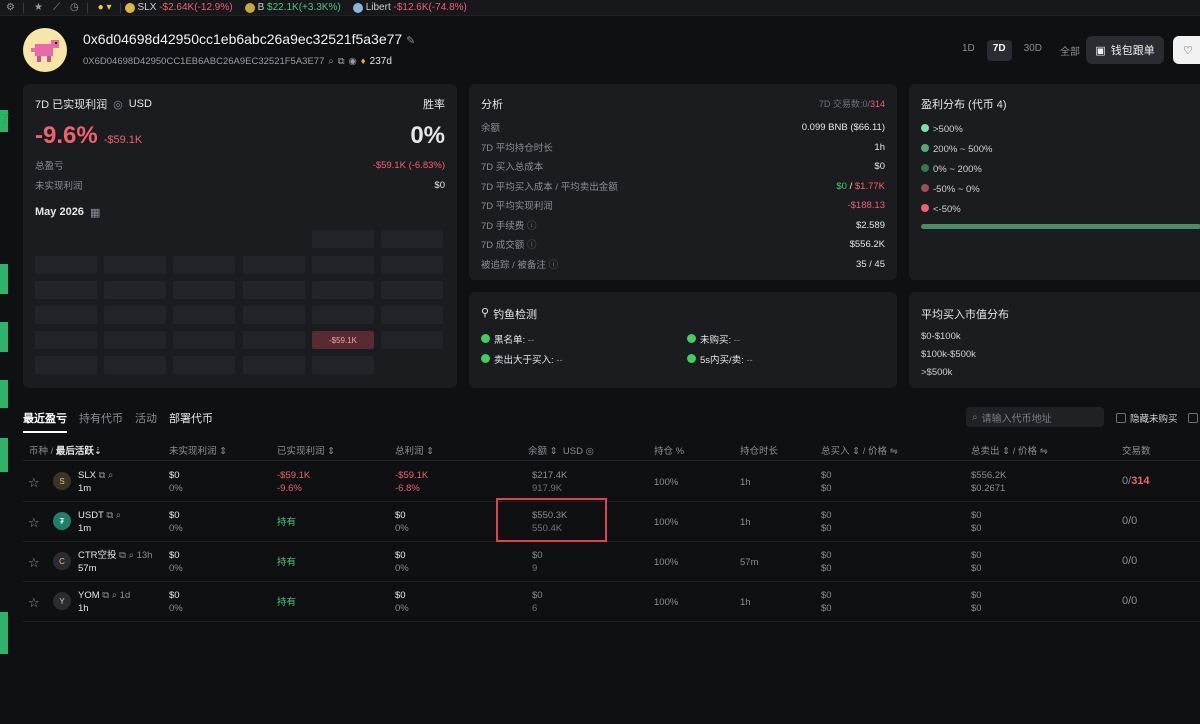  I want to click on hide-unbought-toggle: 隐藏未购买, so click(1157, 418).